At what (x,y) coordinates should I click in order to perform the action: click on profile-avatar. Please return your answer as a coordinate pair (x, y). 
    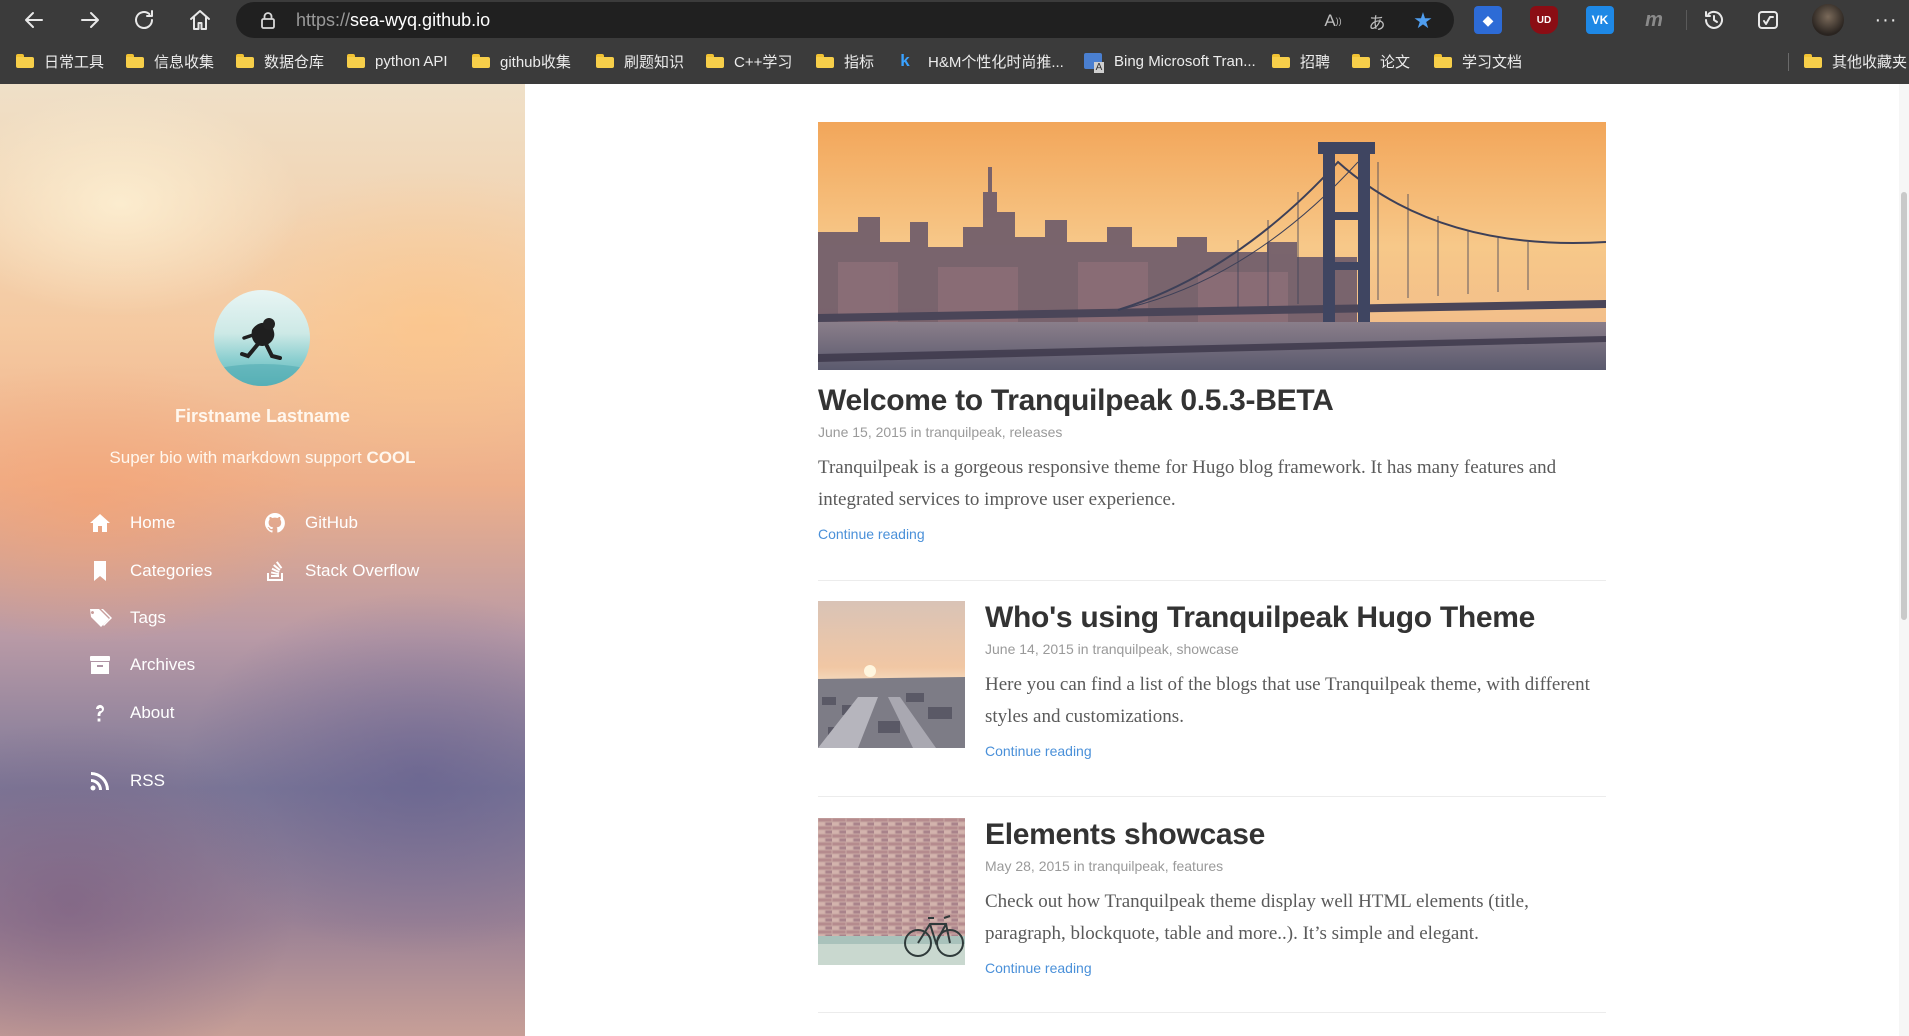
    Looking at the image, I should click on (1828, 20).